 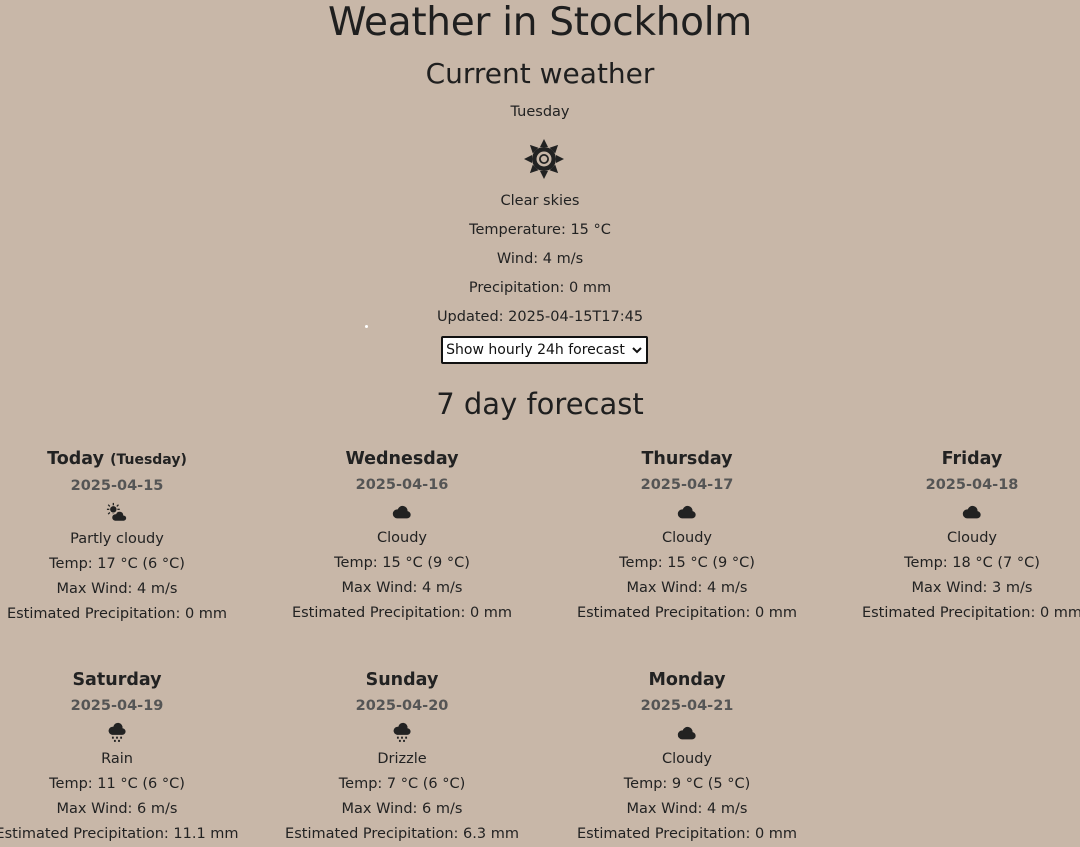 What do you see at coordinates (117, 706) in the screenshot?
I see `forecast-date: 2025-04-19` at bounding box center [117, 706].